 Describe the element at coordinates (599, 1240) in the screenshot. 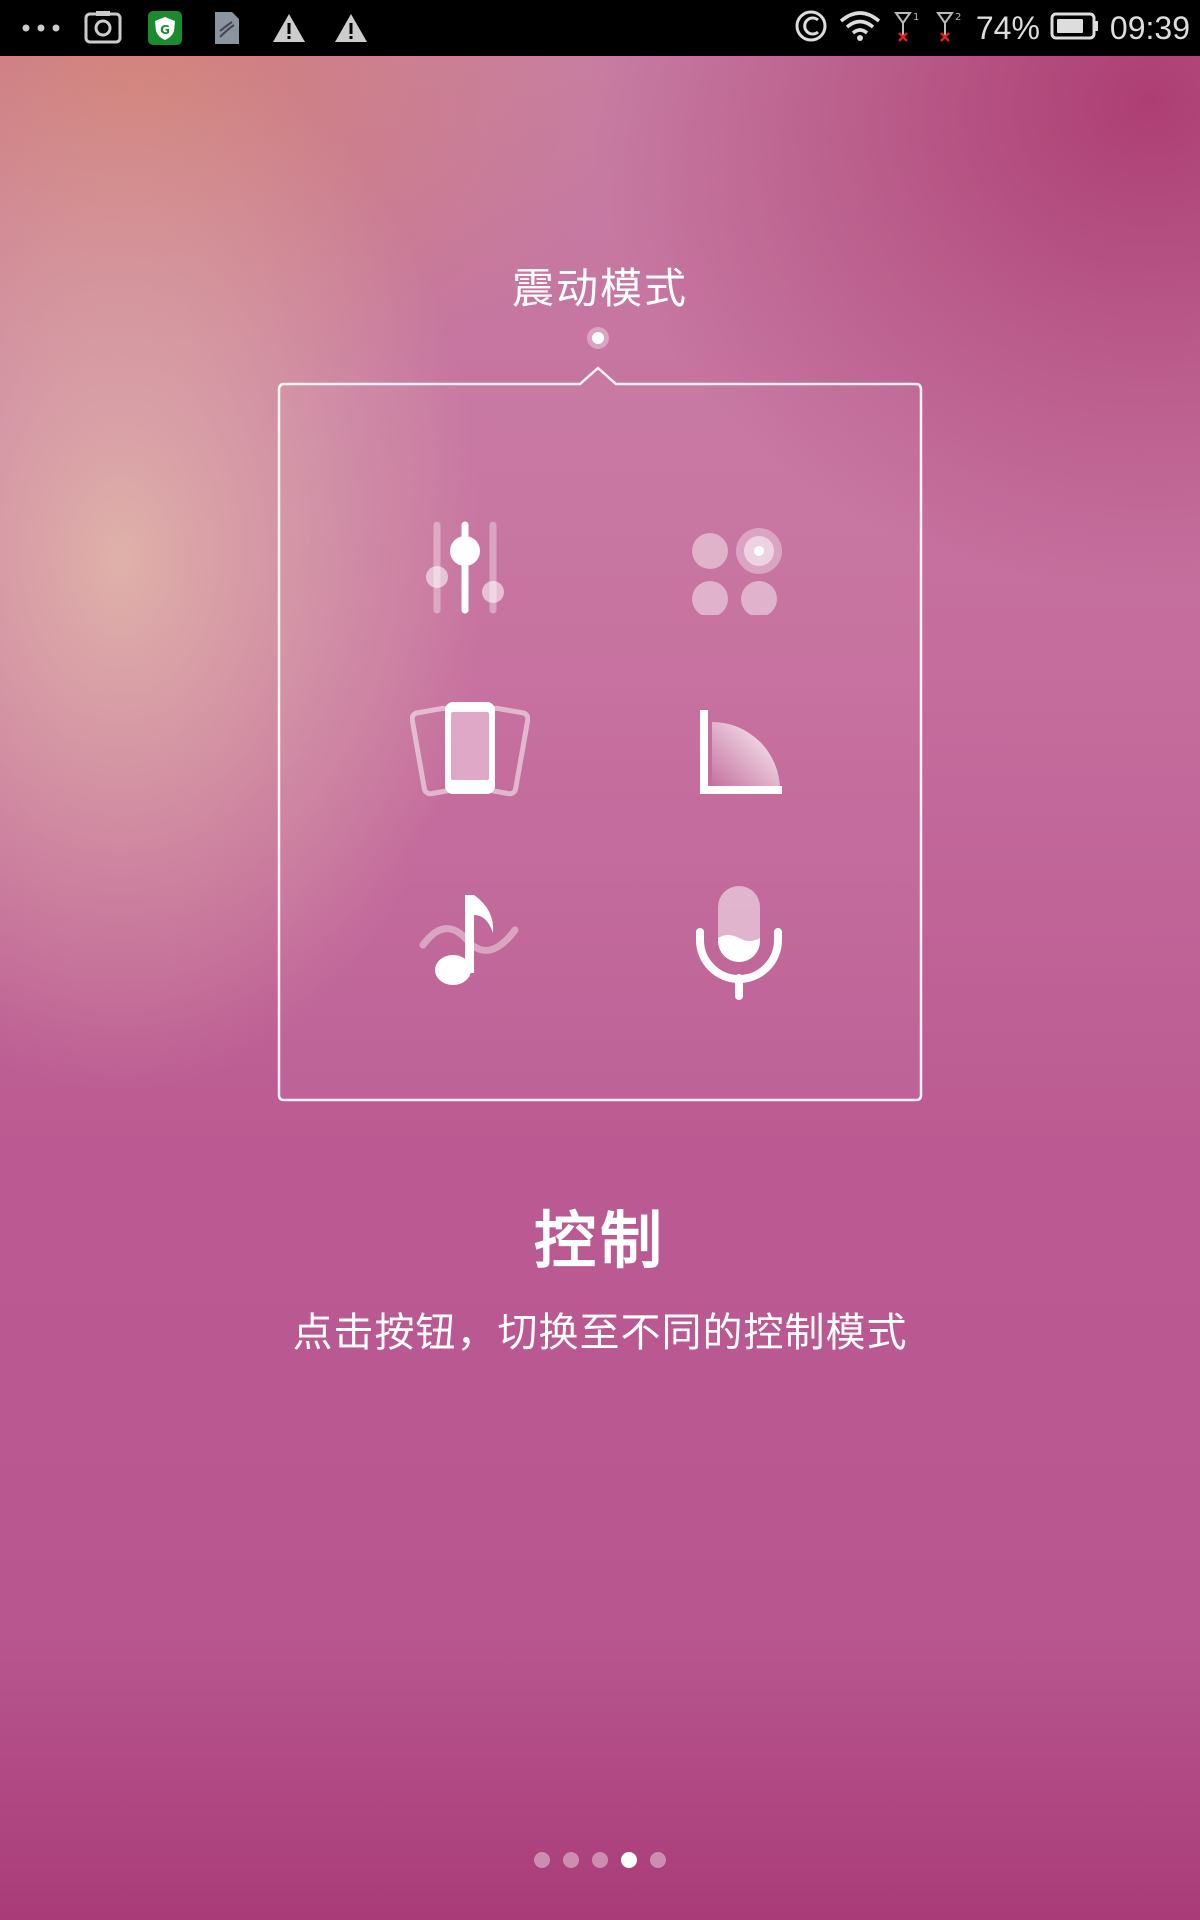

I see `section-title: 控制` at that location.